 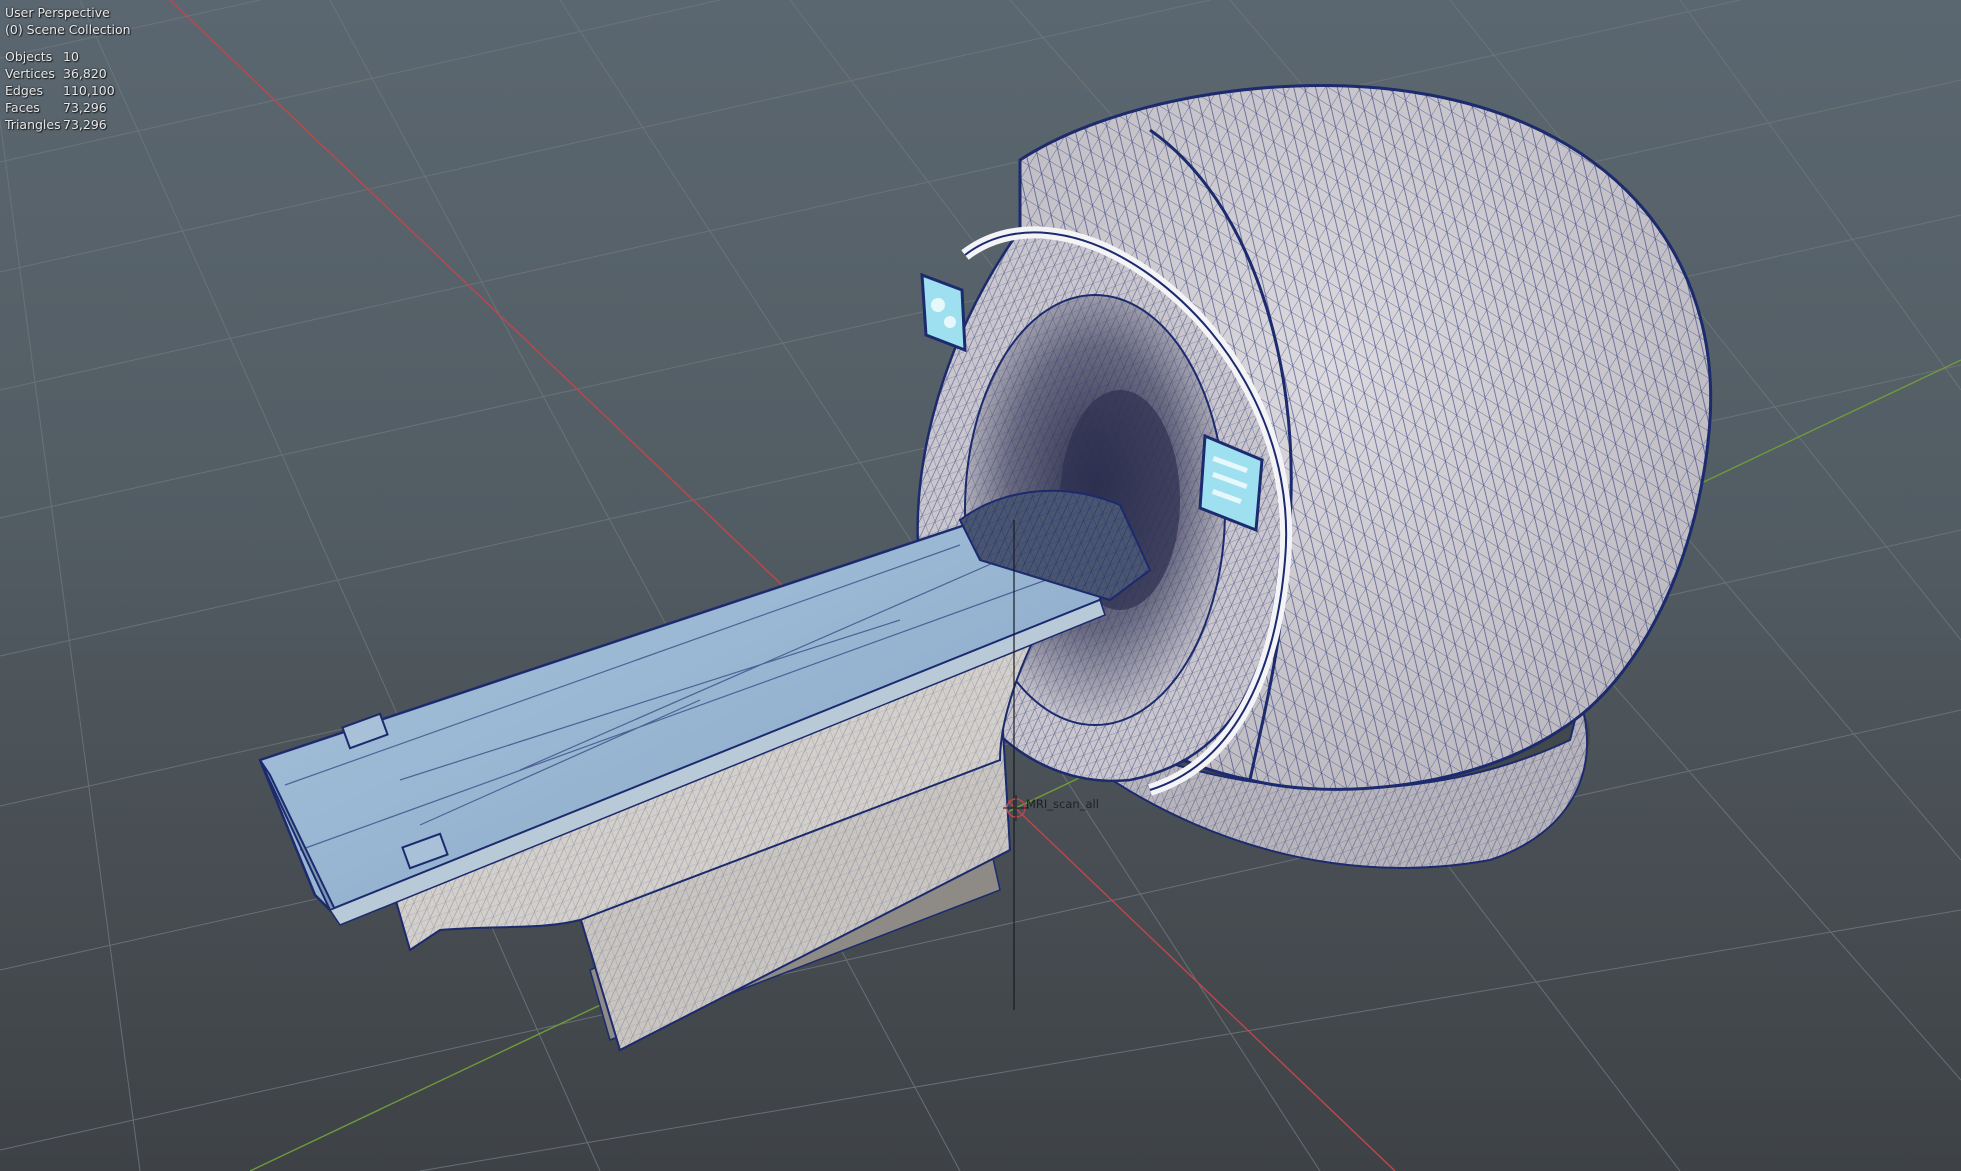 What do you see at coordinates (85, 73) in the screenshot?
I see `stat-value: 36,820` at bounding box center [85, 73].